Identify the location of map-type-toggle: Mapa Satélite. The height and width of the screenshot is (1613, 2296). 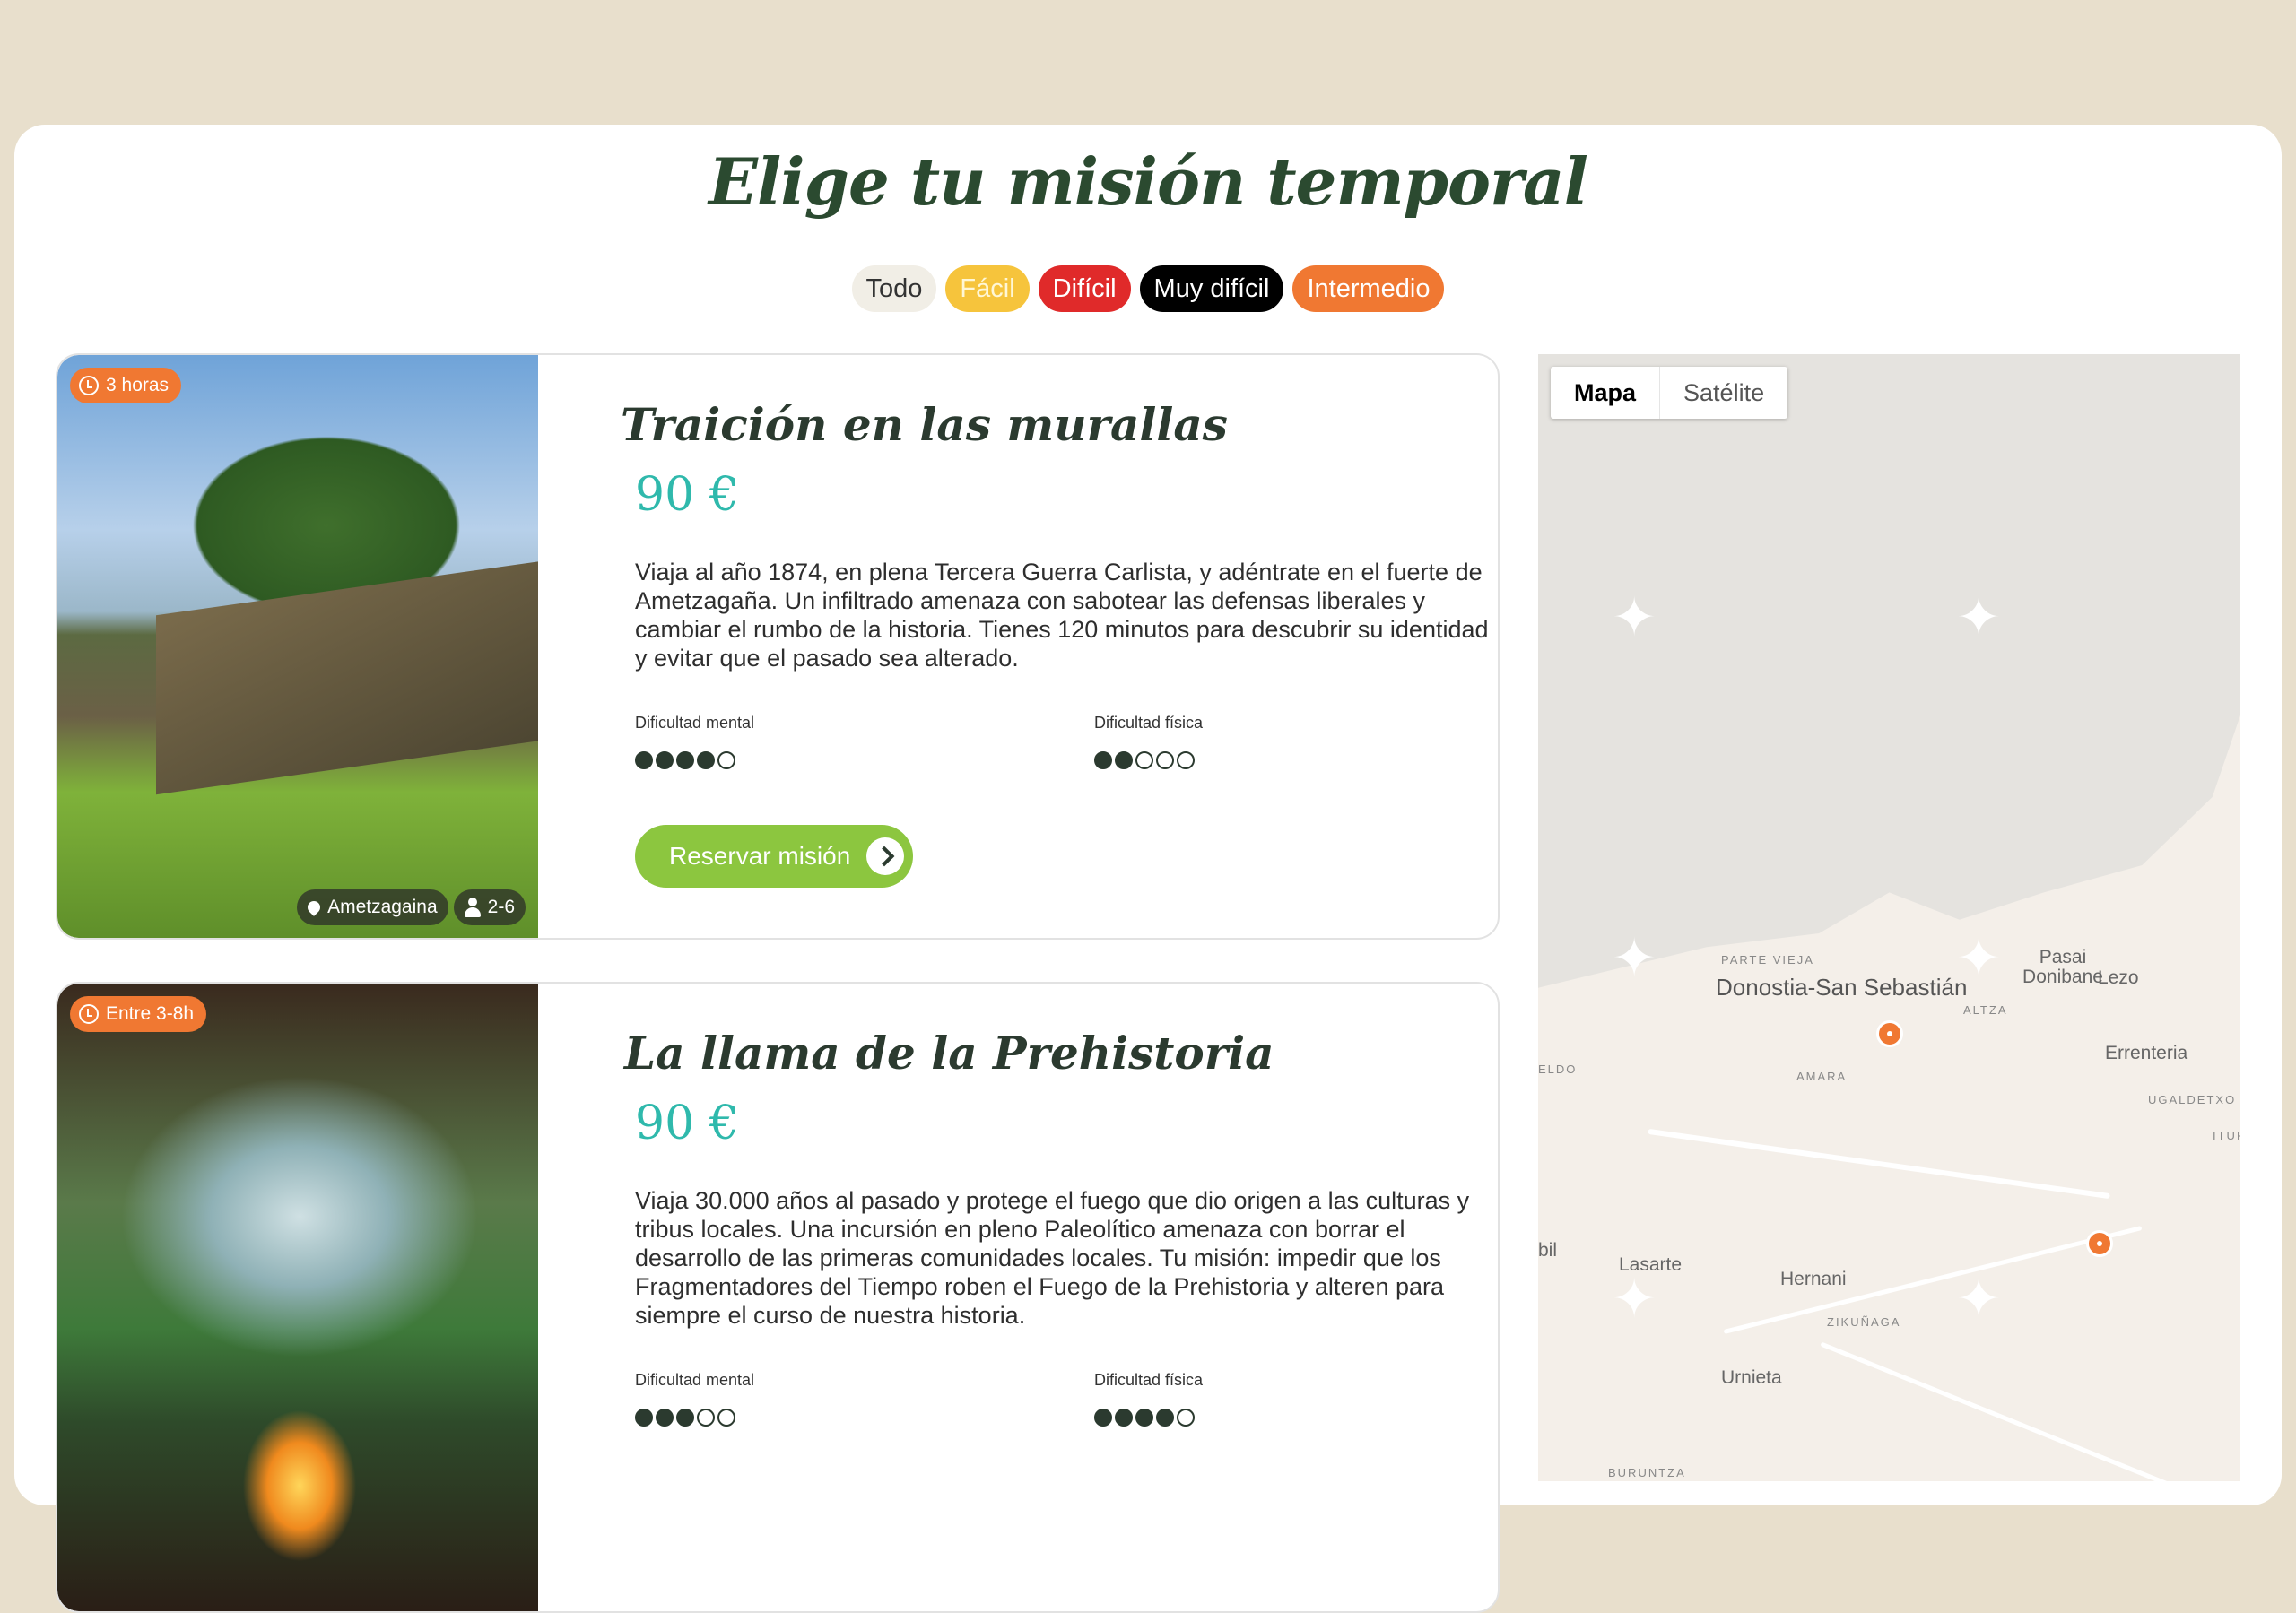
(1669, 393).